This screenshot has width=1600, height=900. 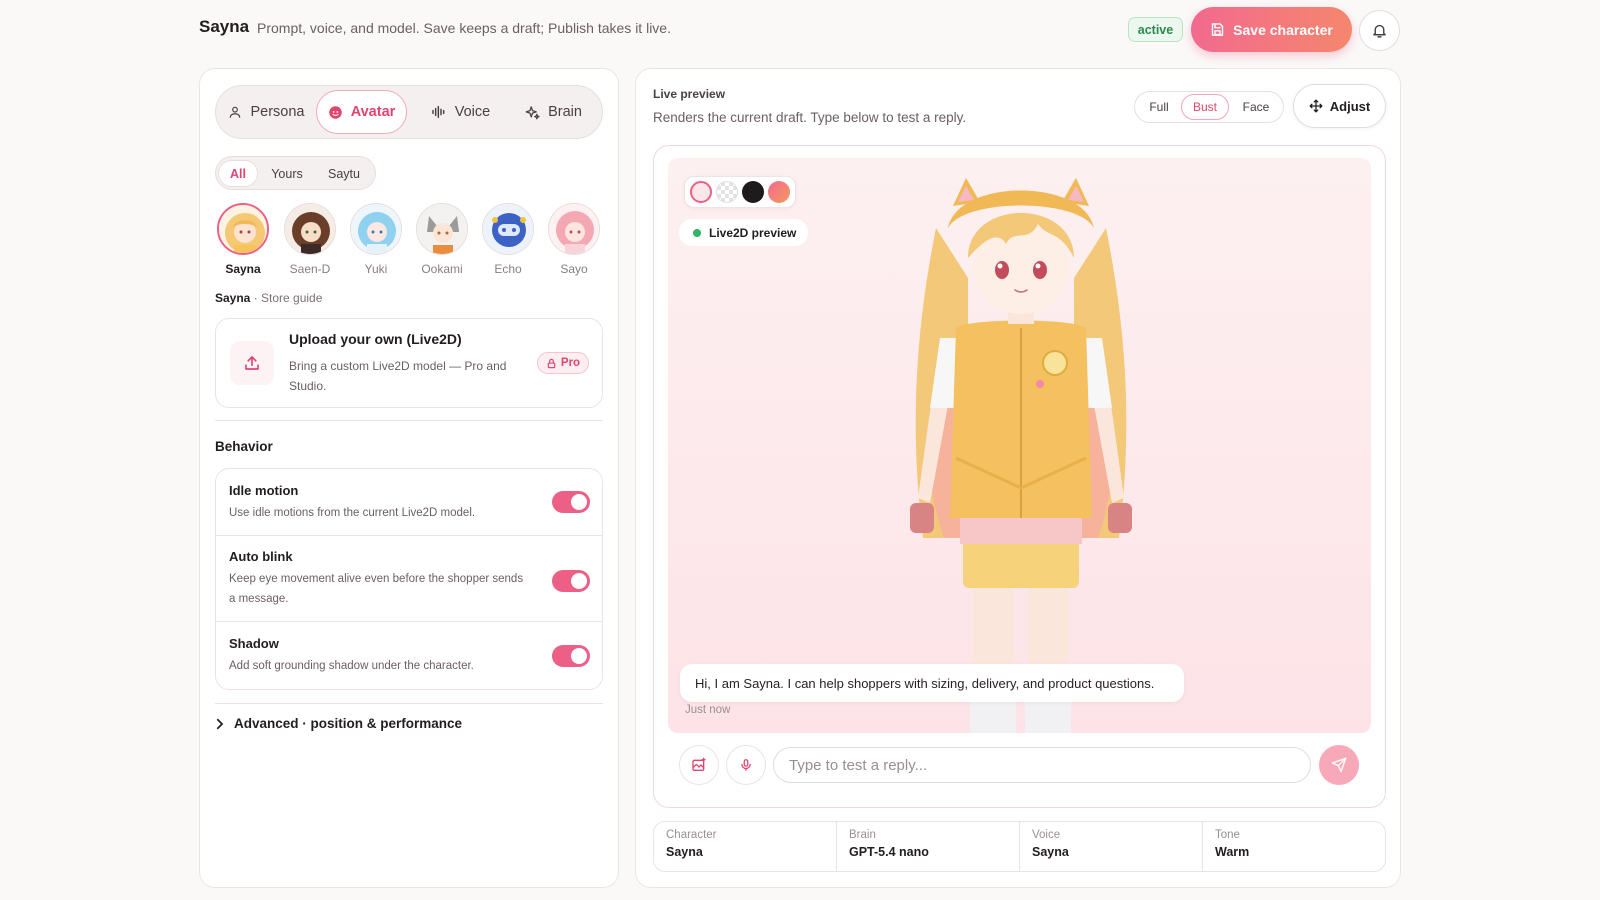 I want to click on avatar-sayo, so click(x=574, y=229).